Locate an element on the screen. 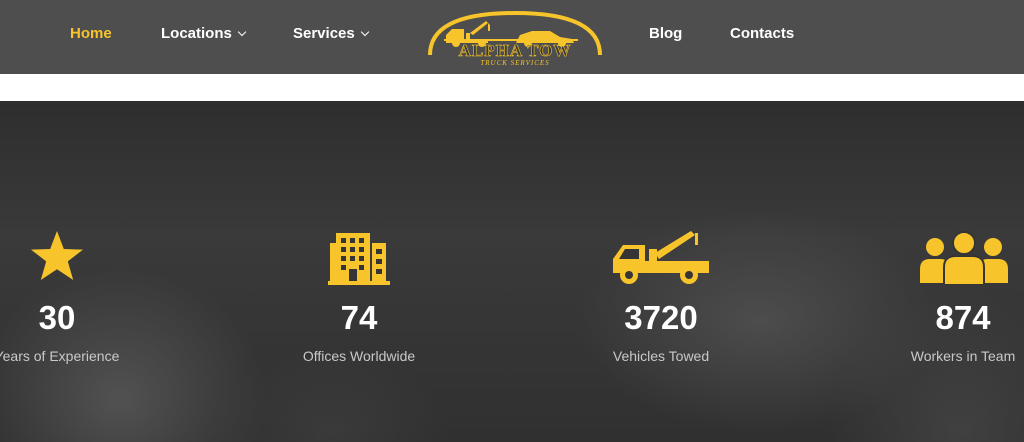 This screenshot has height=442, width=1024. stat-number: 874 is located at coordinates (963, 317).